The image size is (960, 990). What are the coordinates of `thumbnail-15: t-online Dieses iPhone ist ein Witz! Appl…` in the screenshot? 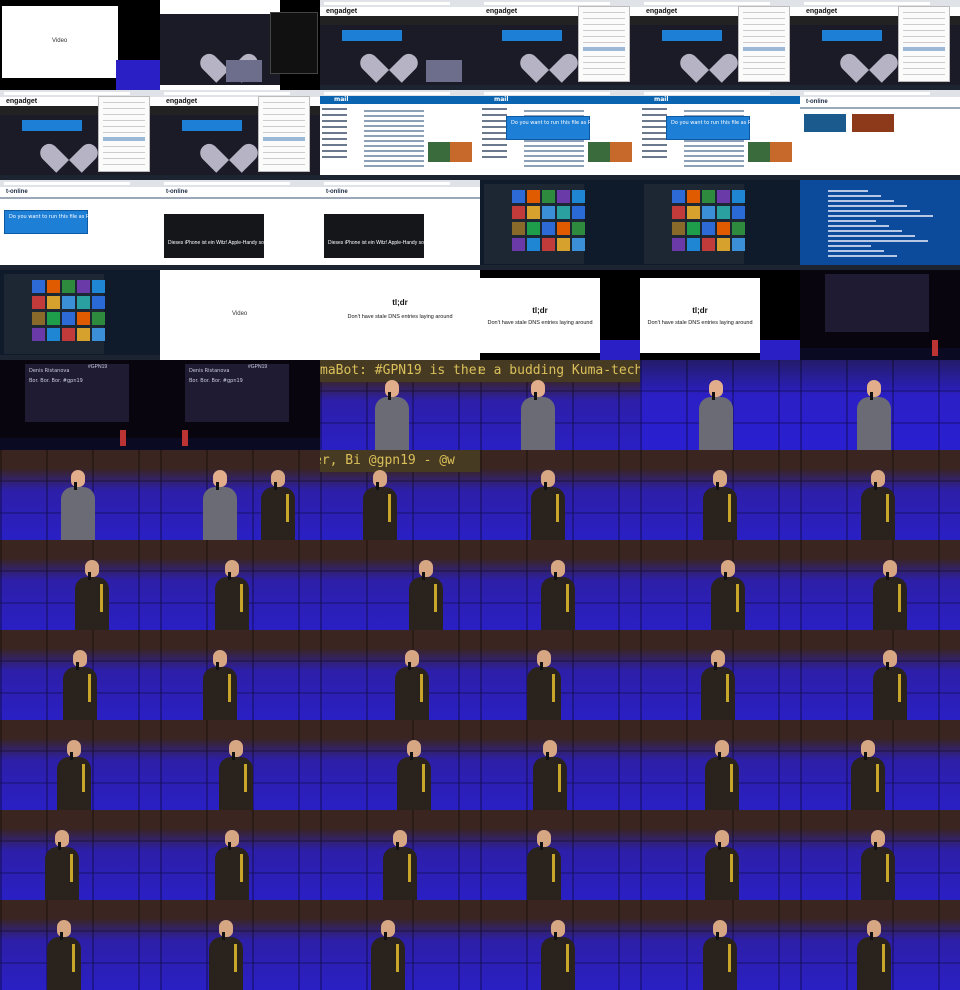 It's located at (400, 225).